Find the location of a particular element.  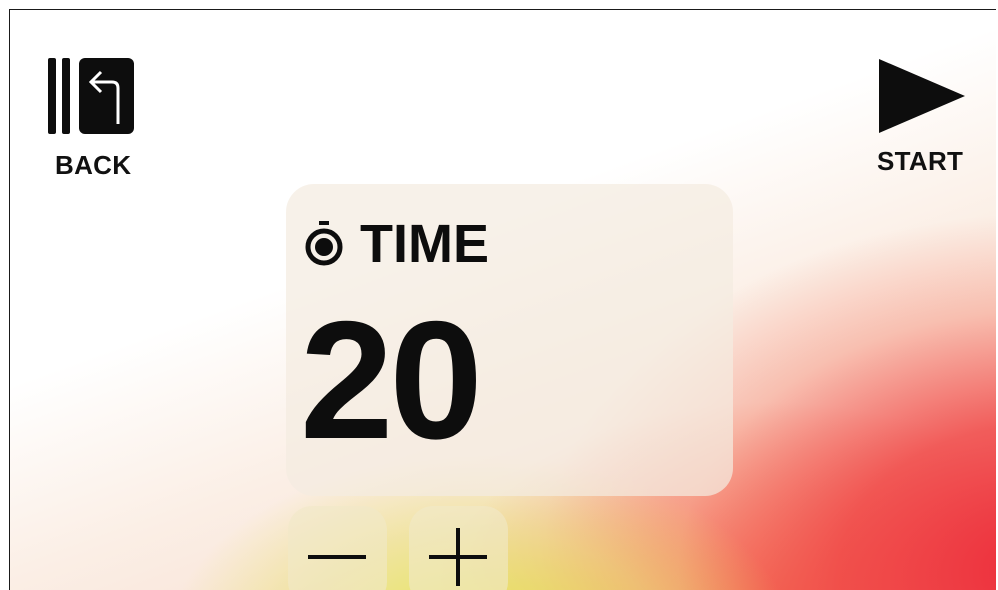

decrease-time-button is located at coordinates (337, 548).